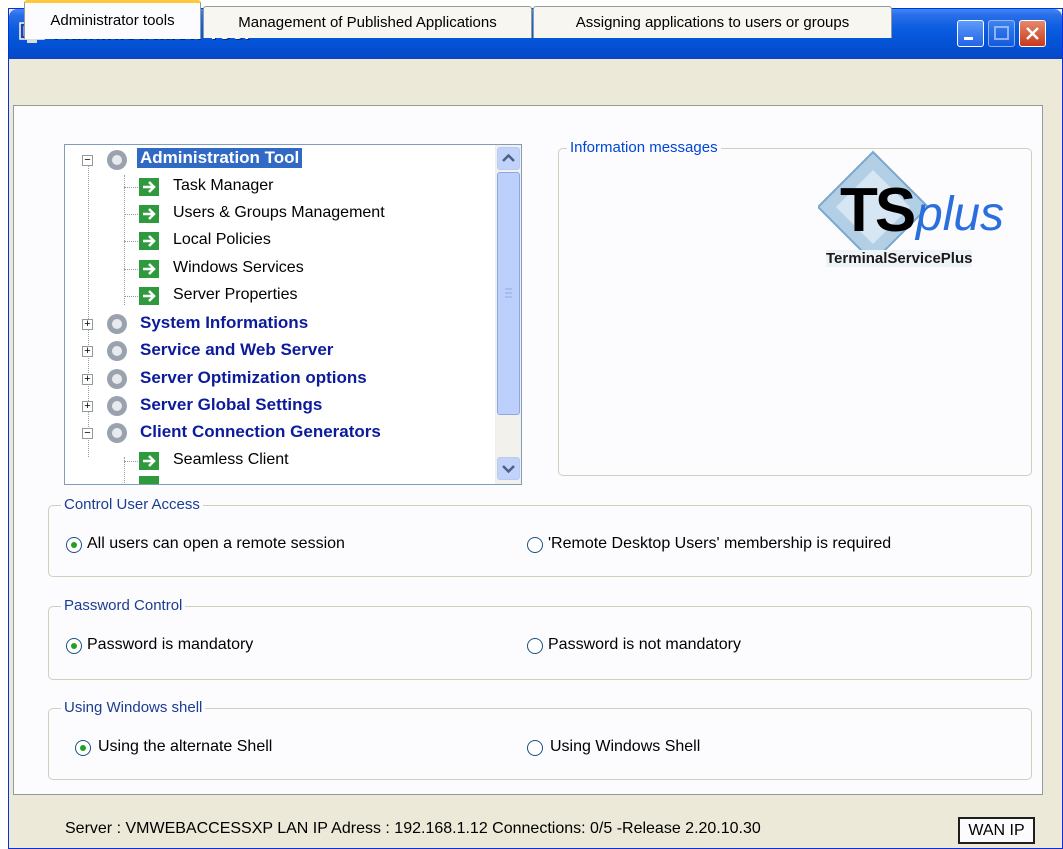  What do you see at coordinates (960, 214) in the screenshot?
I see `logo-accent-text: plus` at bounding box center [960, 214].